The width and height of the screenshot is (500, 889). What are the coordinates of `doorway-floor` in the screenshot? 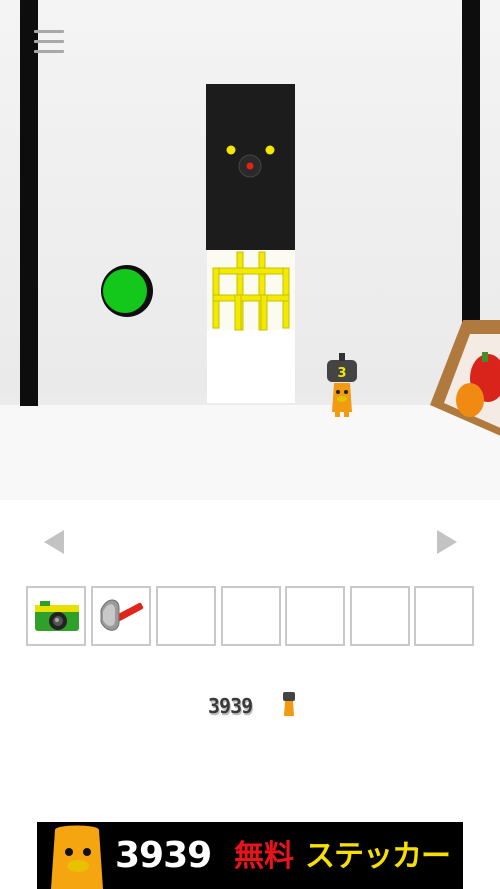 It's located at (251, 366).